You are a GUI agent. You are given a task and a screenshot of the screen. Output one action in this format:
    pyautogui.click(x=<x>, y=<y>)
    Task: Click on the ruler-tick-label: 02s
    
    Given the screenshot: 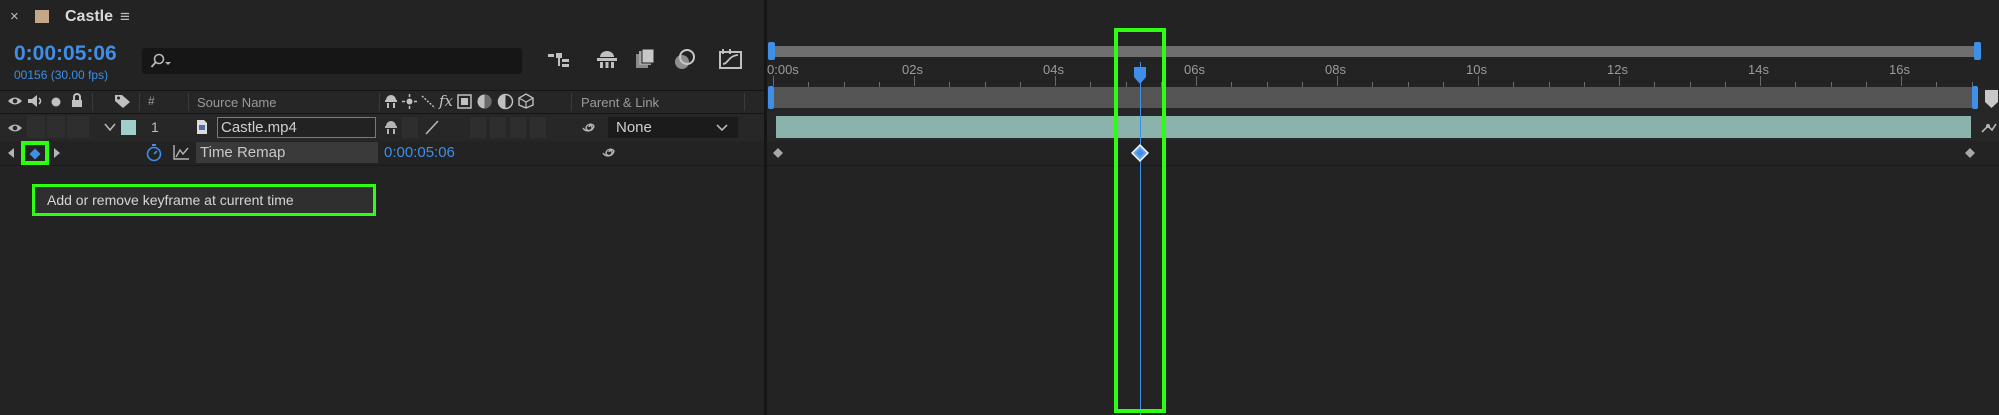 What is the action you would take?
    pyautogui.click(x=912, y=69)
    